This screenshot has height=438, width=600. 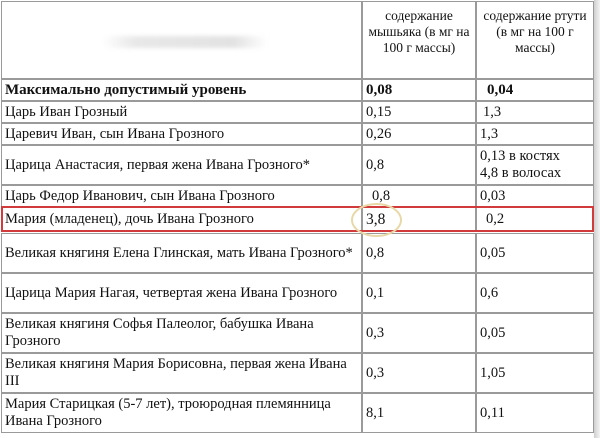 What do you see at coordinates (419, 90) in the screenshot?
I see `row-arsenic: 0,08` at bounding box center [419, 90].